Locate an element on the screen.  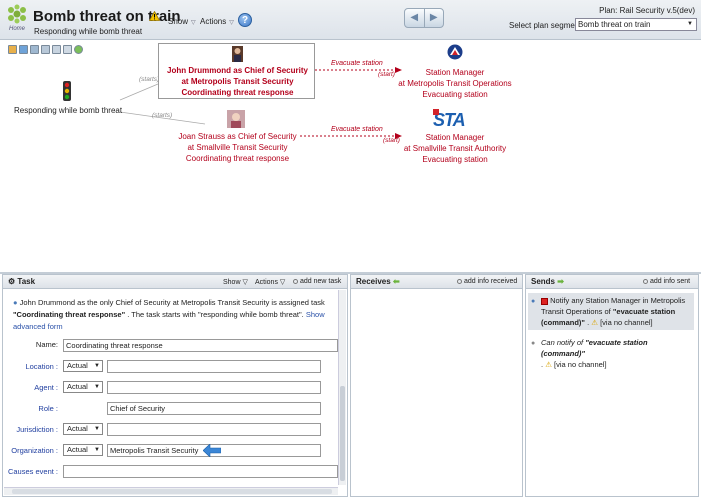
home-icon is located at coordinates (17, 14).